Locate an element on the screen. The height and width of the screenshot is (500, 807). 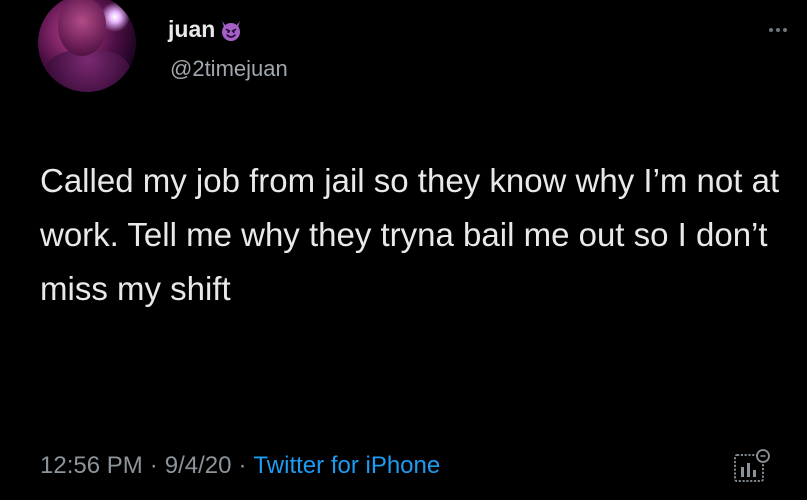
avatar-face is located at coordinates (82, 28).